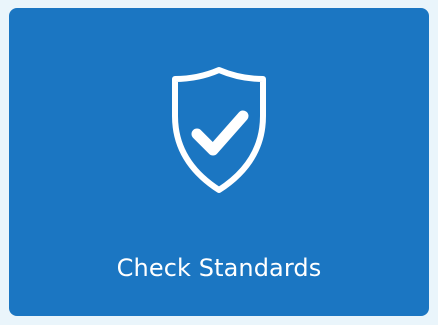 This screenshot has height=325, width=438. I want to click on shield-check-icon, so click(219, 130).